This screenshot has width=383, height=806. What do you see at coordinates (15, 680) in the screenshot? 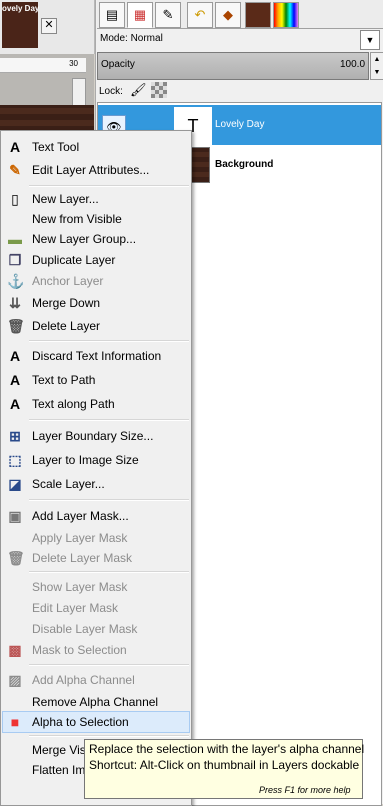
I see `alpha-channel-icon: ▨` at bounding box center [15, 680].